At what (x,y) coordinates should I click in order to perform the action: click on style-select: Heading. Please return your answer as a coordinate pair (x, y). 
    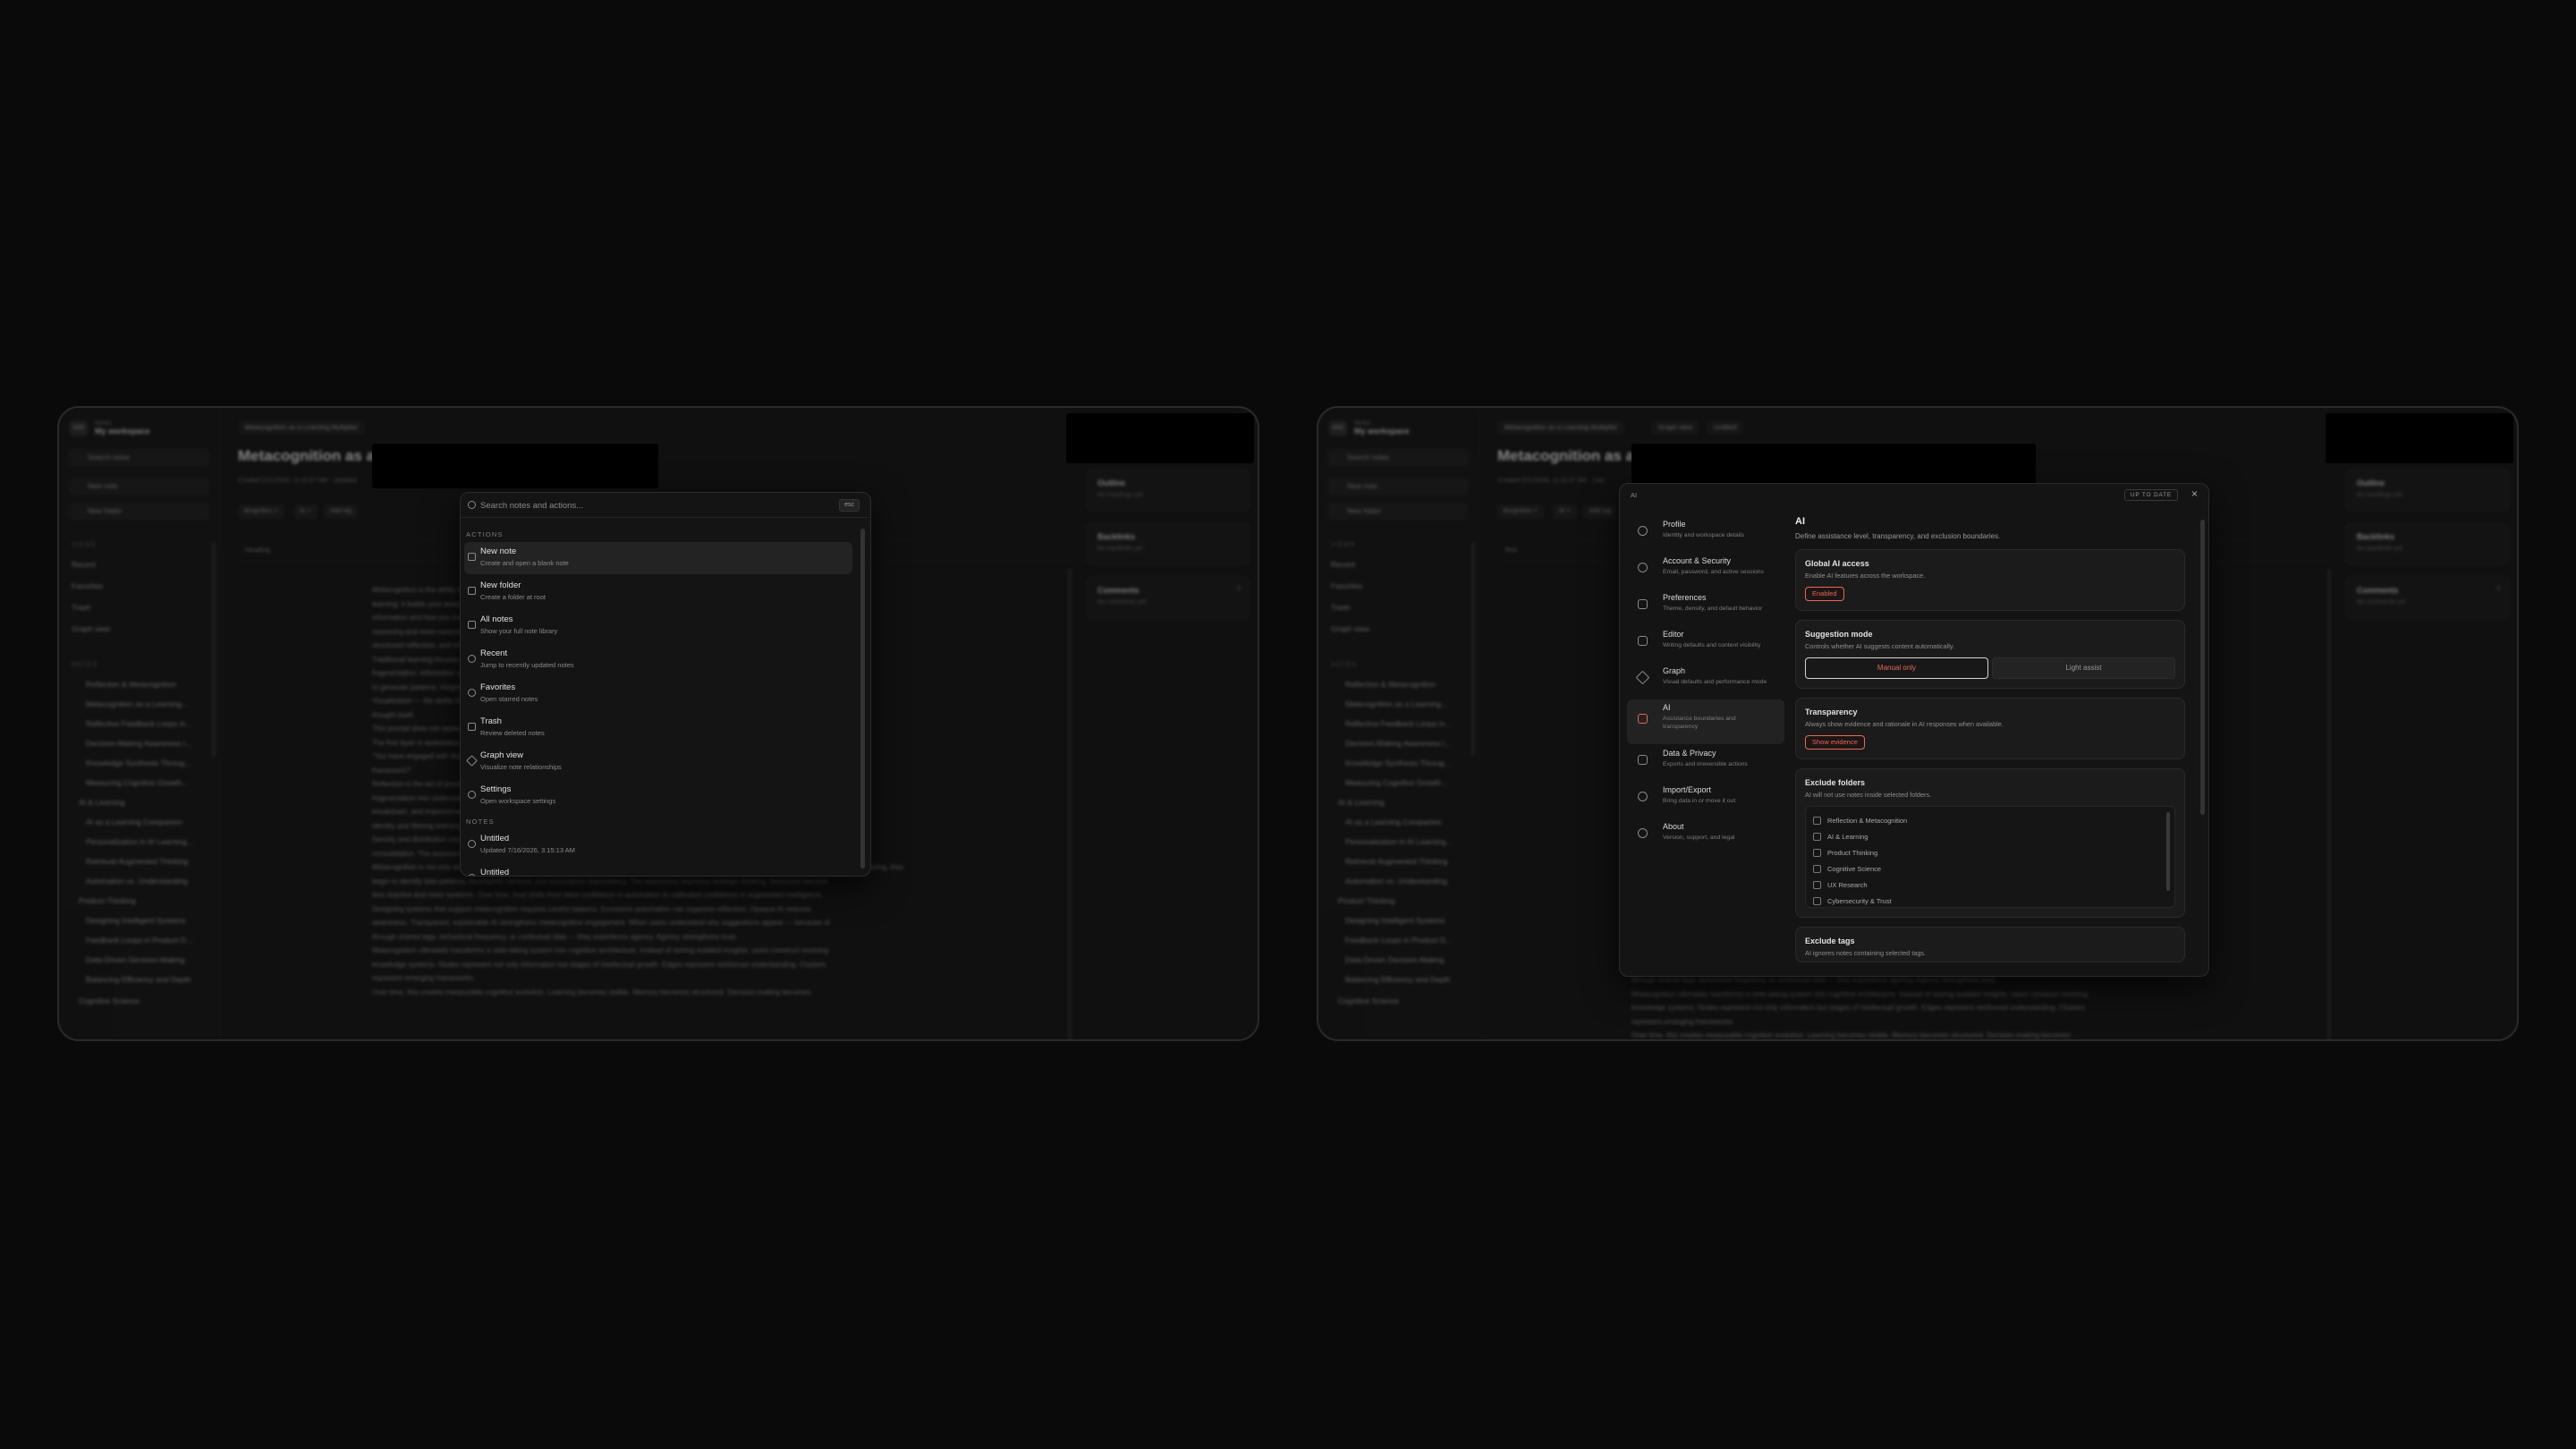
    Looking at the image, I should click on (257, 550).